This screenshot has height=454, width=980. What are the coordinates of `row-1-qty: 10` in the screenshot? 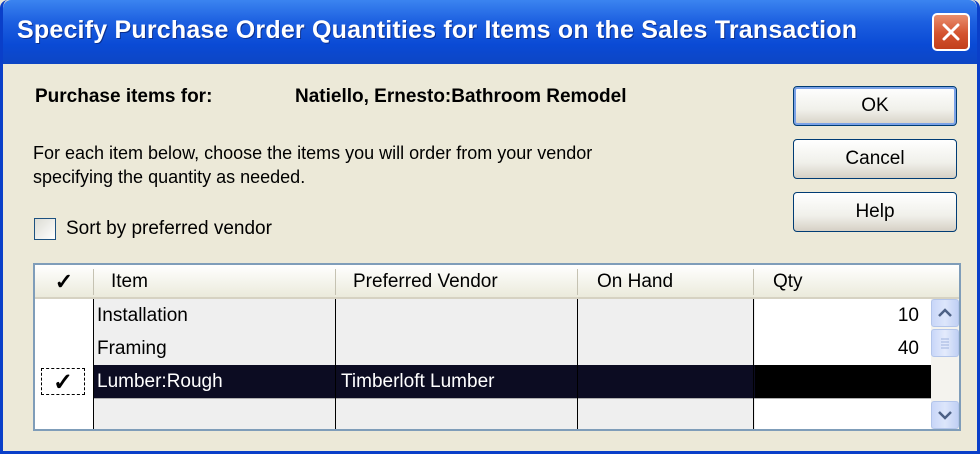 It's located at (839, 315).